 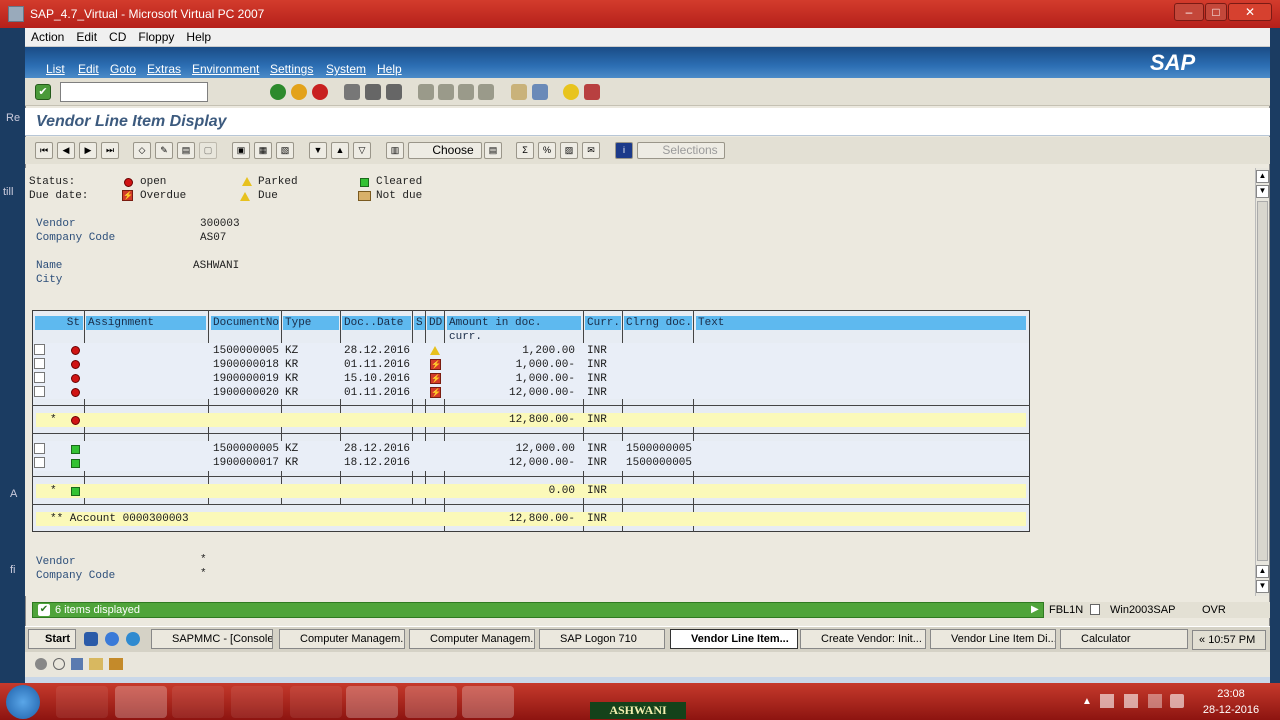 What do you see at coordinates (123, 69) in the screenshot?
I see `sap-menu-goto: Goto` at bounding box center [123, 69].